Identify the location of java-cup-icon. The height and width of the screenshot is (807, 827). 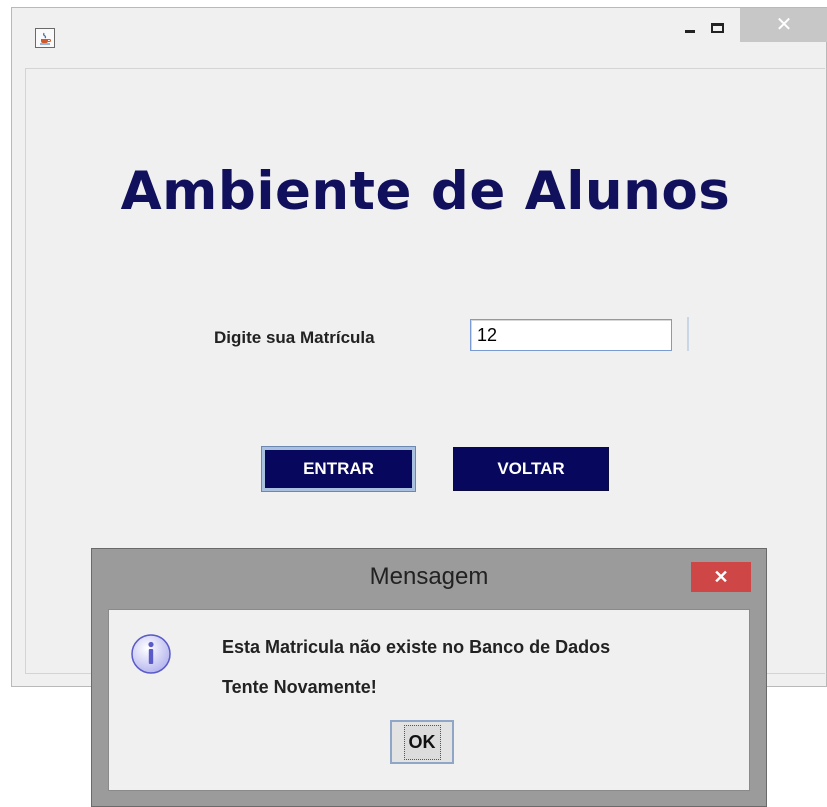
(45, 38).